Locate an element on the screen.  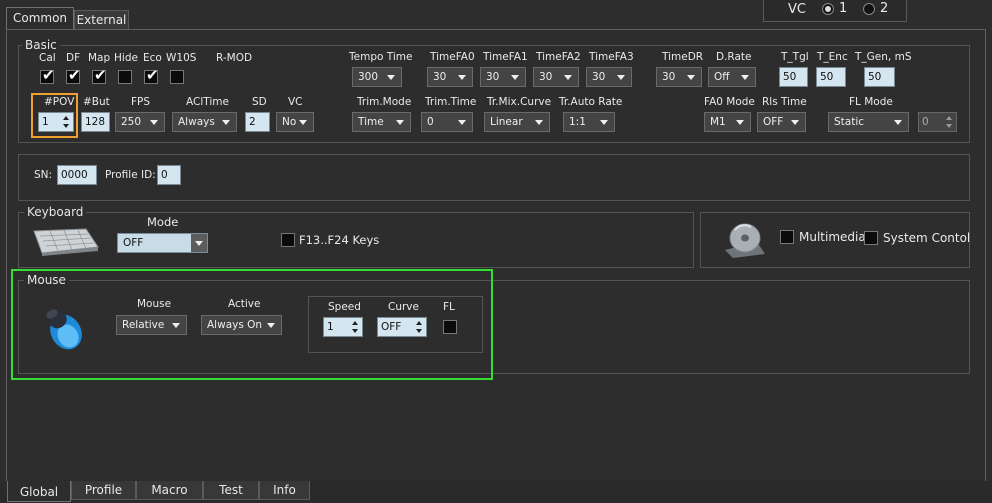
check-label-df: DF is located at coordinates (73, 58).